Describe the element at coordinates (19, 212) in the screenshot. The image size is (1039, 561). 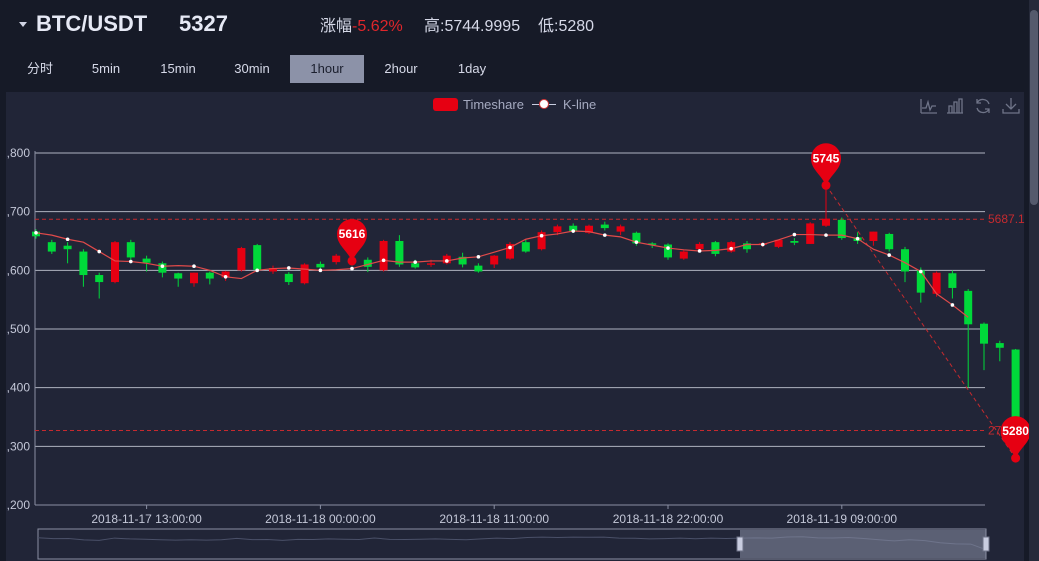
I see `y-tick-label: ,700` at that location.